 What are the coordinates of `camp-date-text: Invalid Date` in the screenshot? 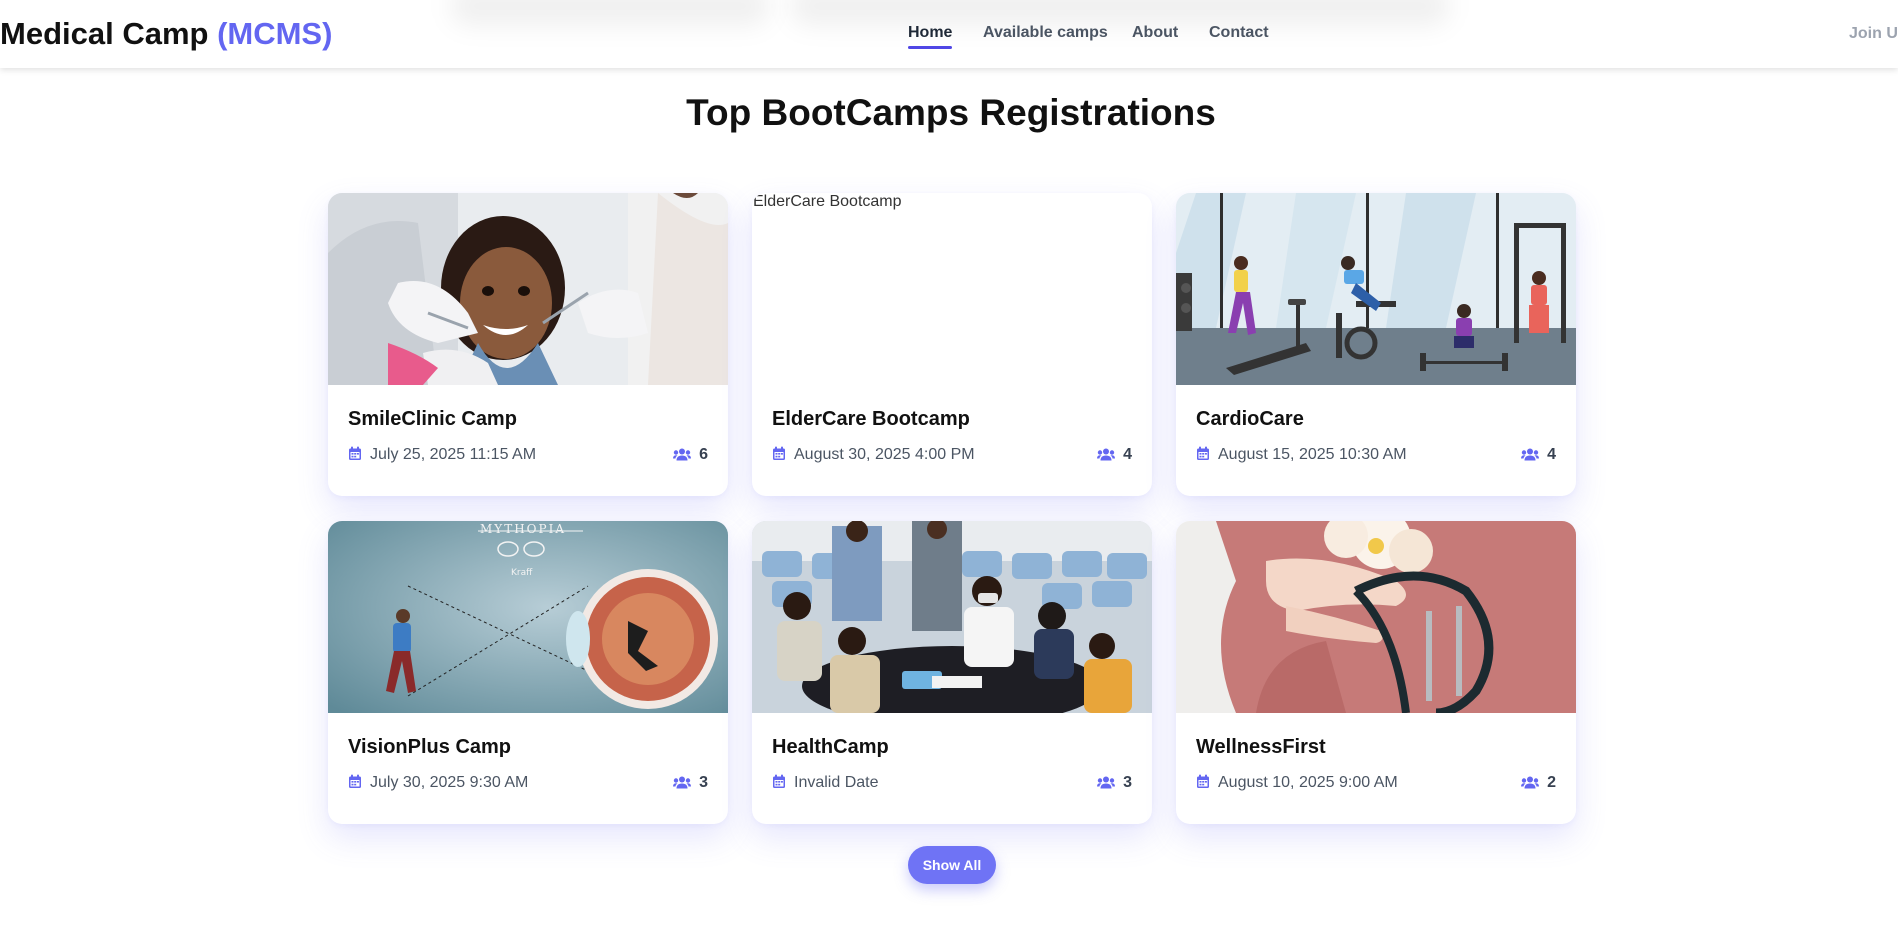 It's located at (836, 782).